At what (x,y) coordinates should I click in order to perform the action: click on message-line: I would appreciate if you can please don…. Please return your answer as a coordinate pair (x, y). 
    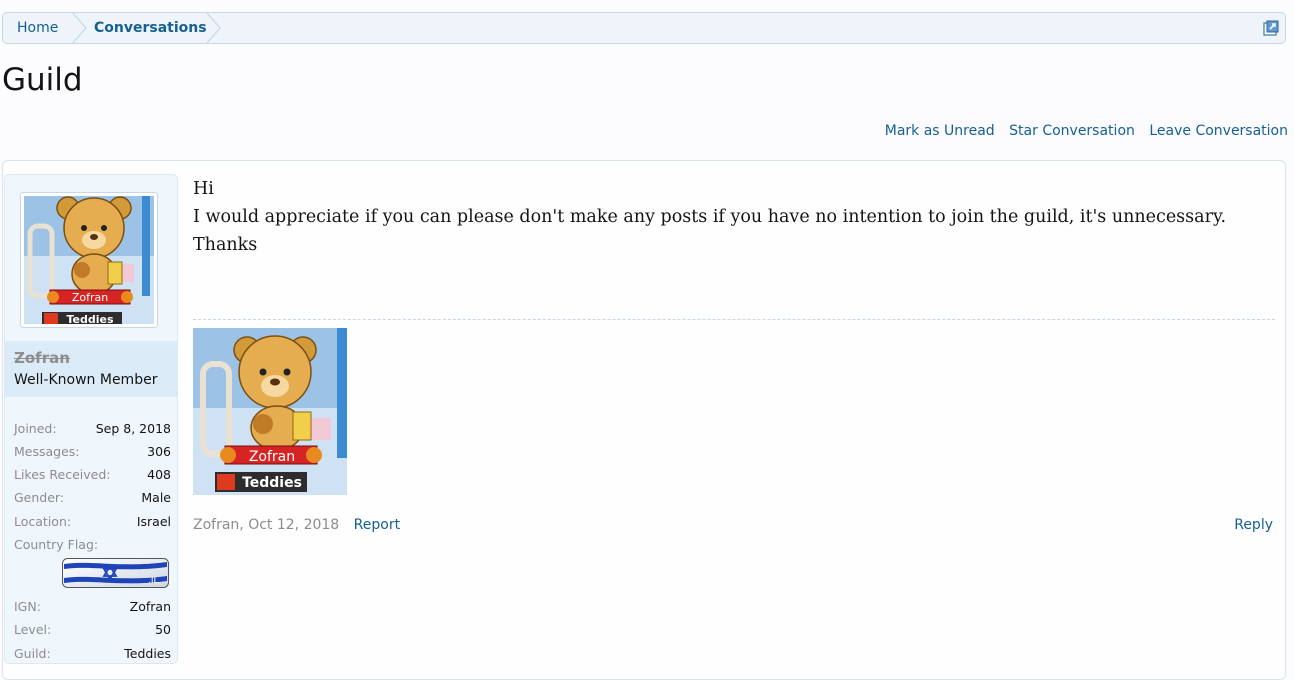
    Looking at the image, I should click on (710, 217).